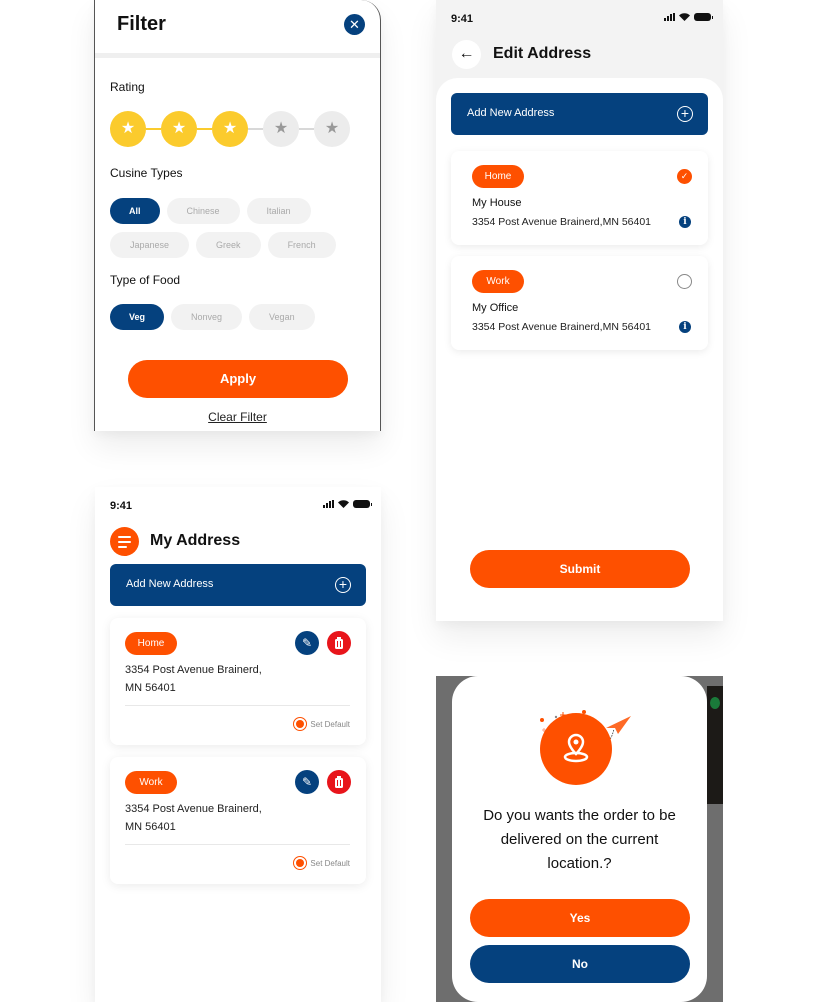 The image size is (817, 1002). Describe the element at coordinates (127, 87) in the screenshot. I see `rating-label: Rating` at that location.